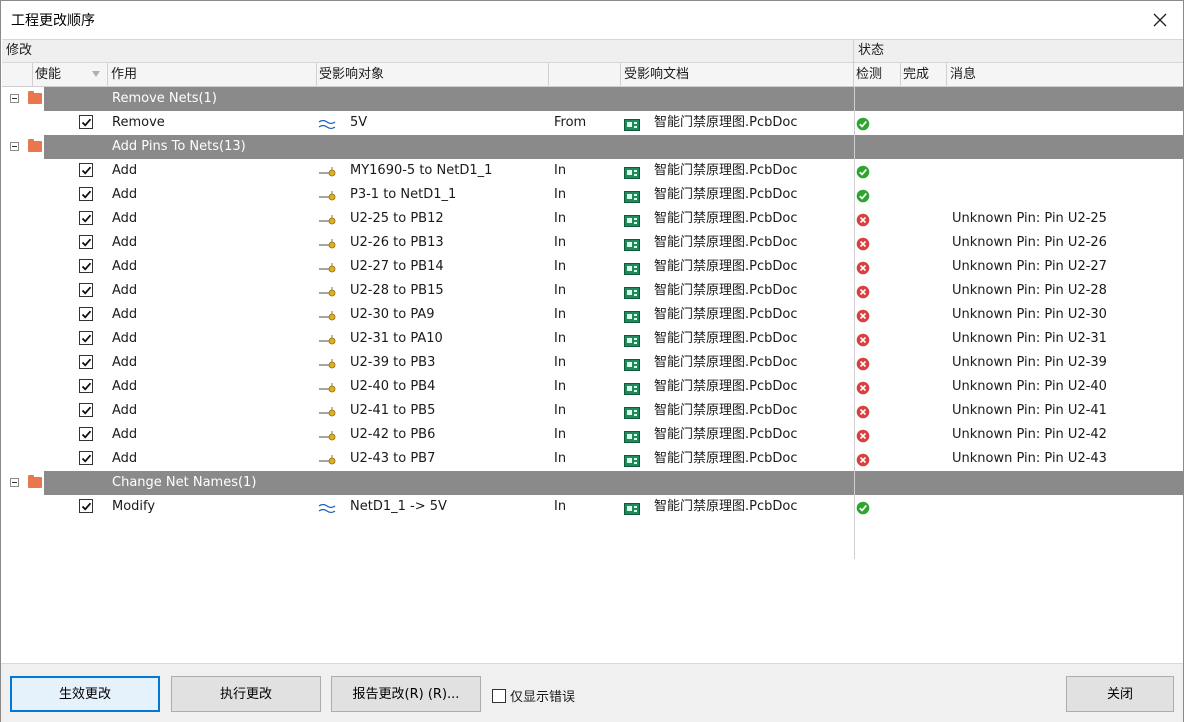 This screenshot has height=722, width=1184. I want to click on group-row: Change Net Names(1), so click(592, 483).